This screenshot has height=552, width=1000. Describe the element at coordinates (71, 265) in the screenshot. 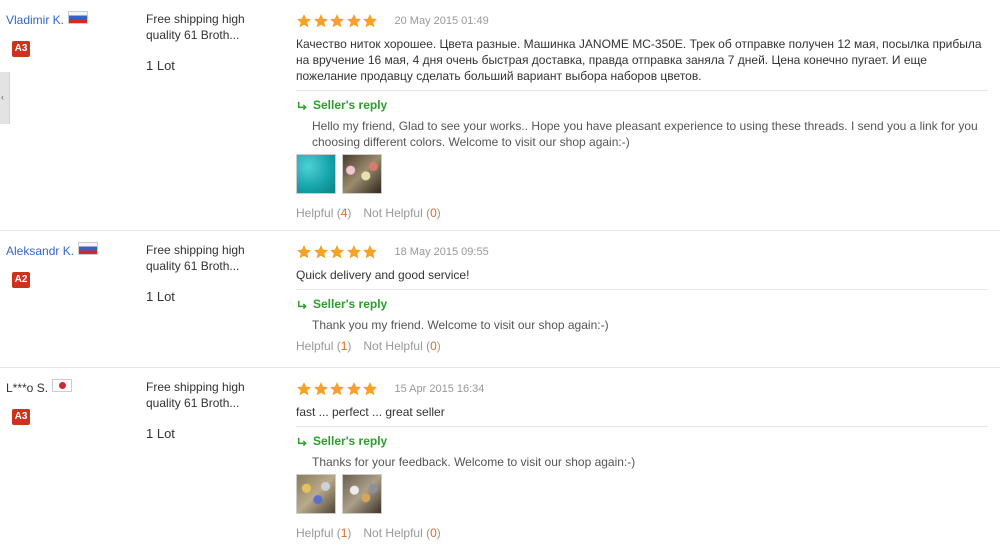

I see `reviewer-info: Aleksandr K. A2` at that location.